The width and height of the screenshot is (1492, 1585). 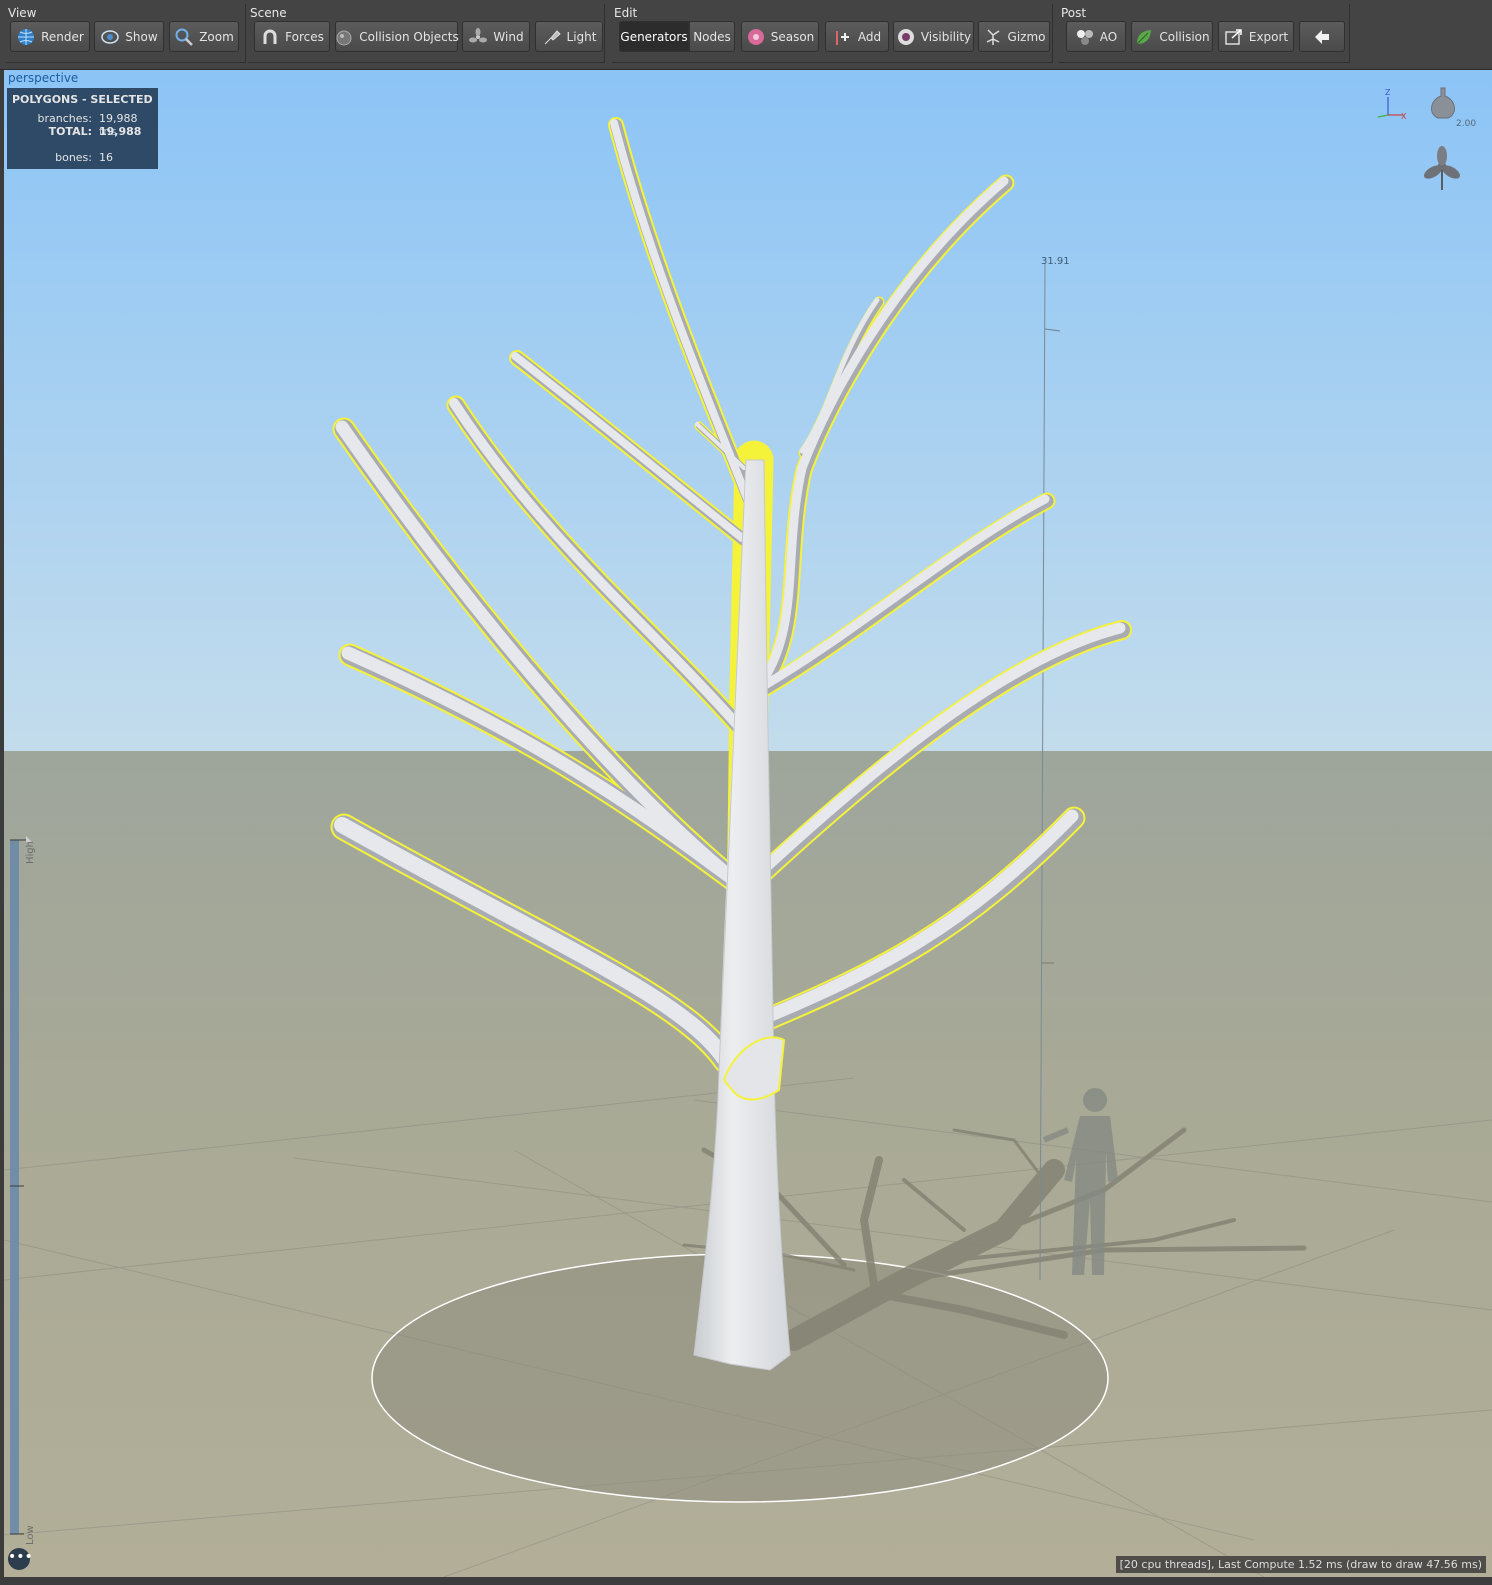 I want to click on viewport-frame-bottom, so click(x=746, y=1581).